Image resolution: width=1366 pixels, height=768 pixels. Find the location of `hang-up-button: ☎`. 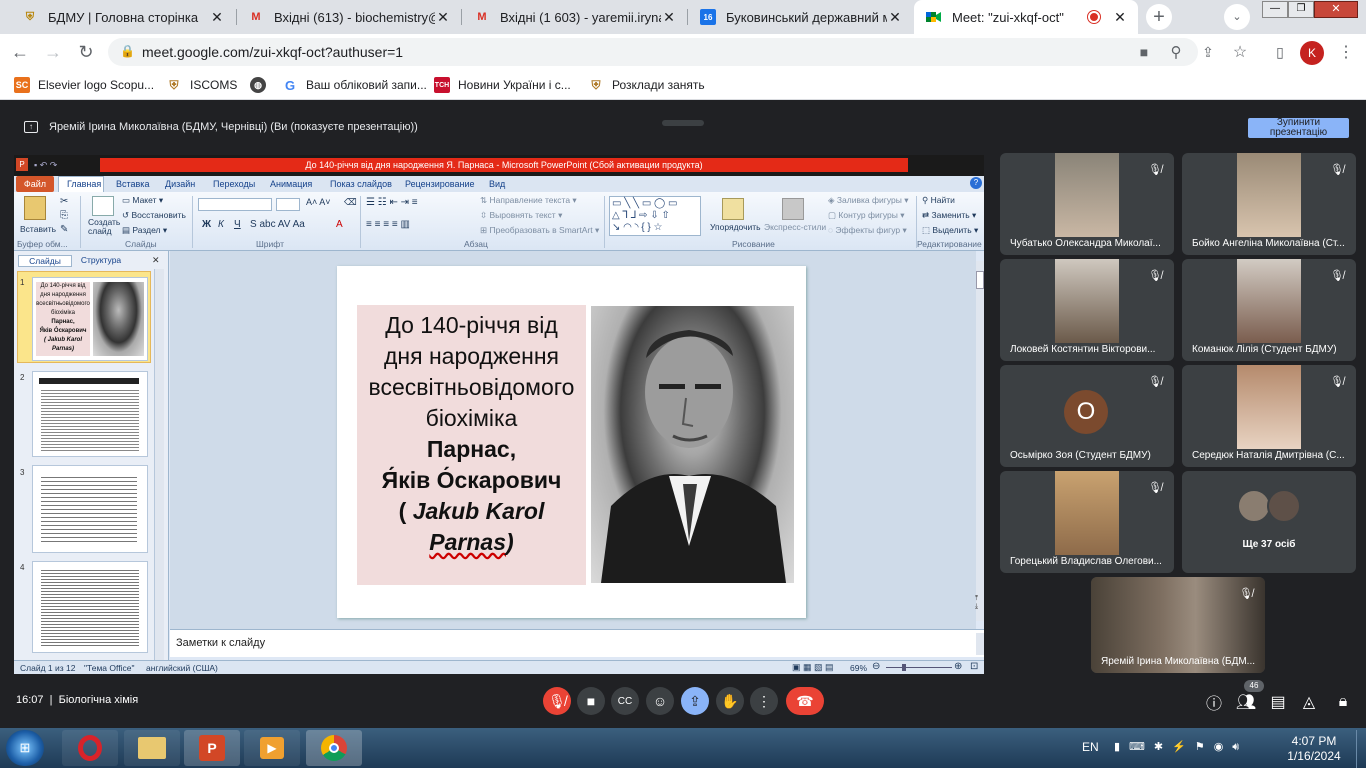

hang-up-button: ☎ is located at coordinates (805, 701).